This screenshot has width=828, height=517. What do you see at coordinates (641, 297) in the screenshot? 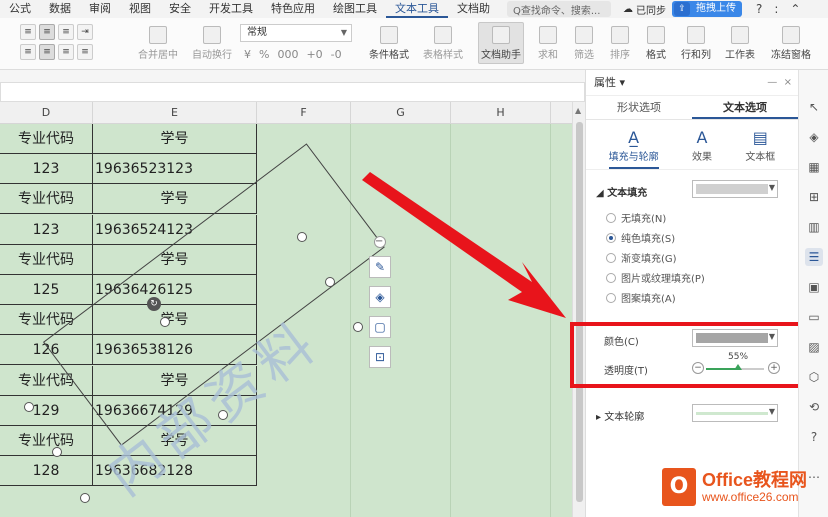
I see `radio-pattern-fill: 图案填充(A)` at bounding box center [641, 297].